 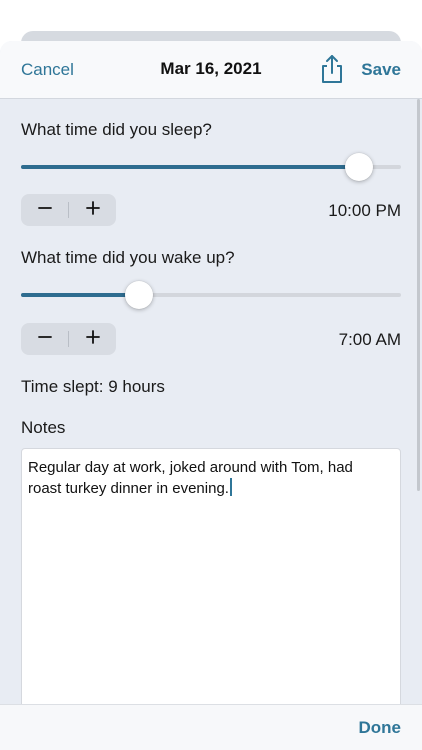 What do you see at coordinates (128, 257) in the screenshot?
I see `wake-question-label: What time did you wake up?` at bounding box center [128, 257].